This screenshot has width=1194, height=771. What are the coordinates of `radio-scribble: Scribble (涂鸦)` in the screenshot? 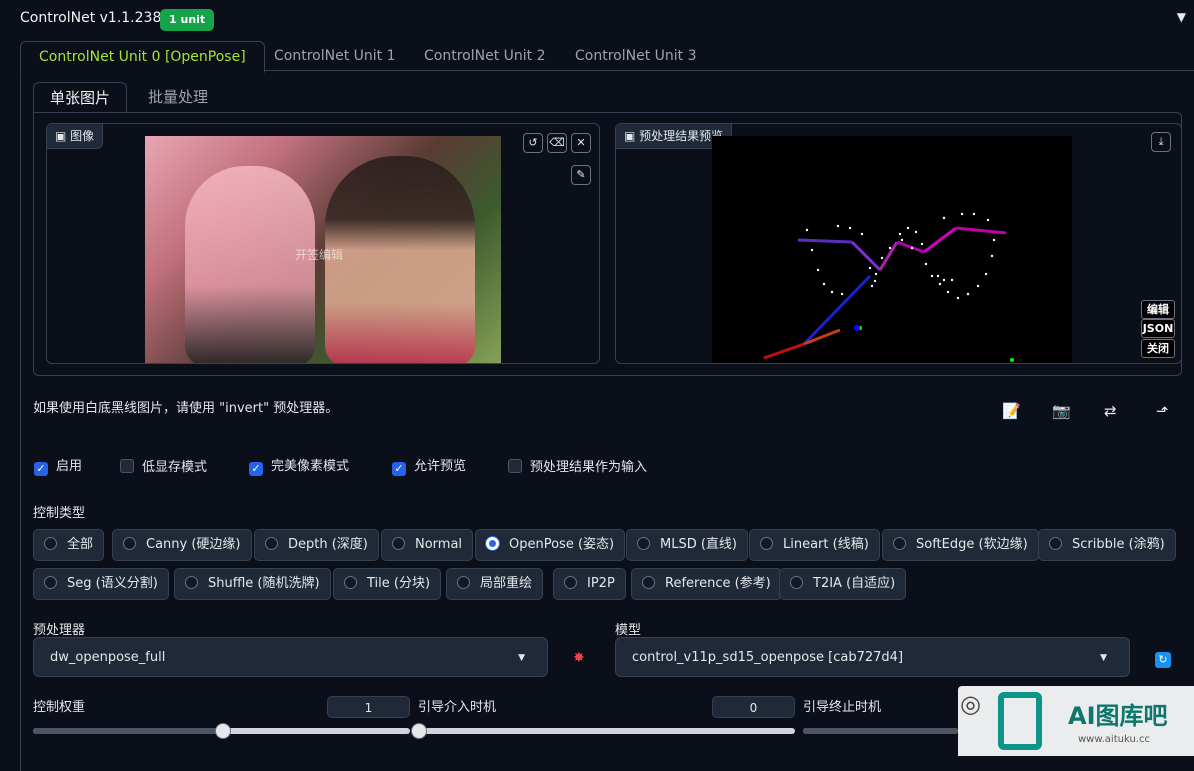 It's located at (1107, 545).